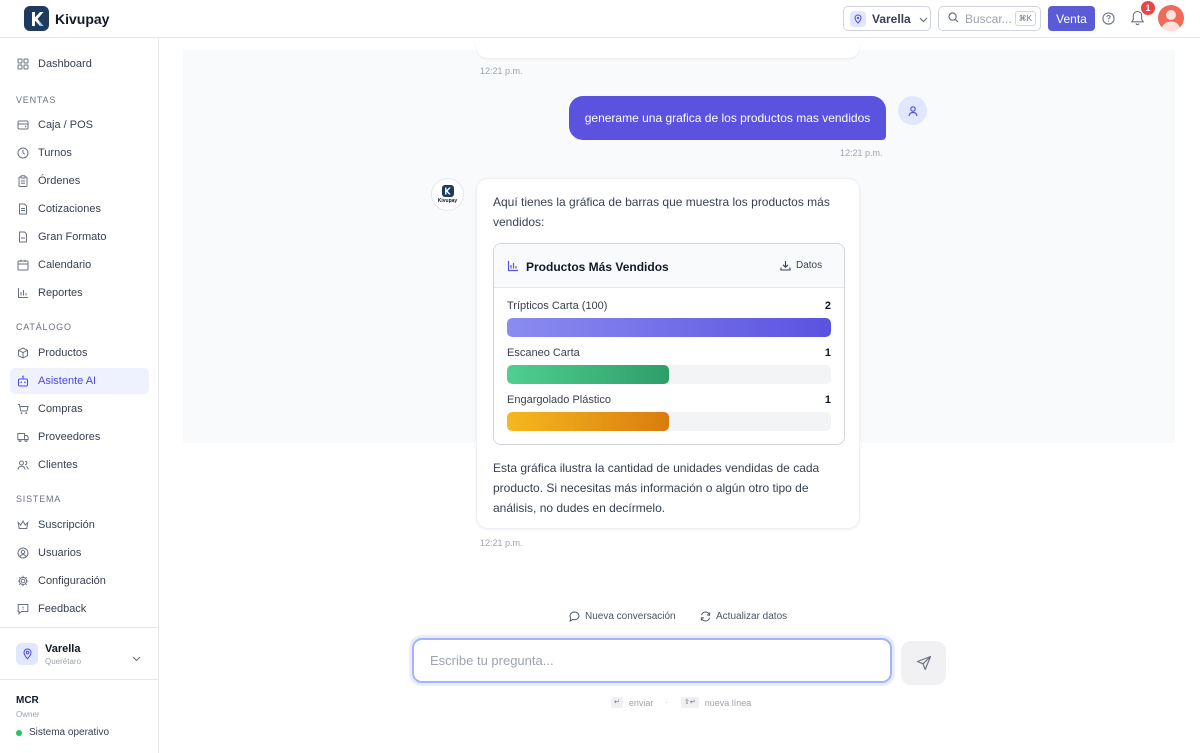 The width and height of the screenshot is (1200, 753). I want to click on sidebar-item-label: Compras, so click(60, 409).